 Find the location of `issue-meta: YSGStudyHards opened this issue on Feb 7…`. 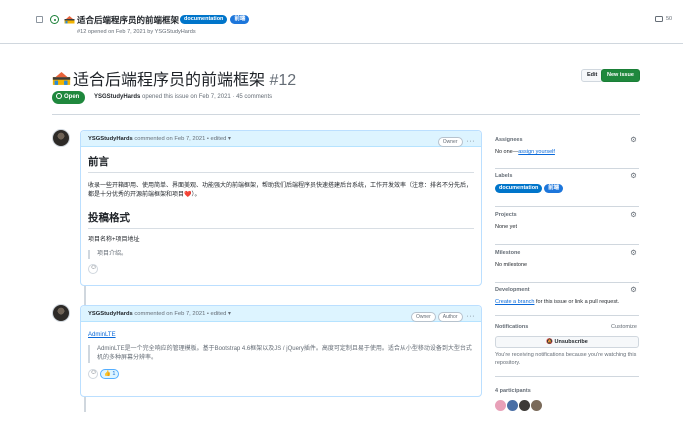

issue-meta: YSGStudyHards opened this issue on Feb 7… is located at coordinates (183, 97).